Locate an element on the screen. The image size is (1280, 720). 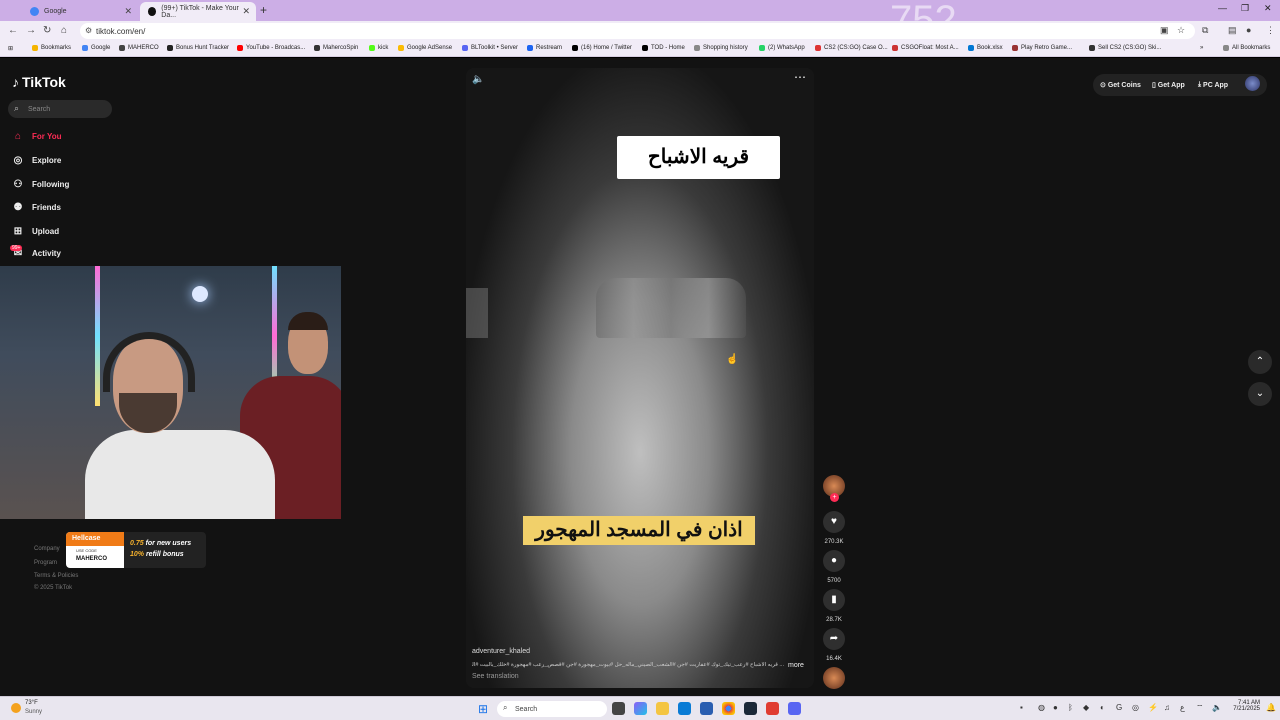
bookmark-item: BLToolkit • Server is located at coordinates (490, 48).